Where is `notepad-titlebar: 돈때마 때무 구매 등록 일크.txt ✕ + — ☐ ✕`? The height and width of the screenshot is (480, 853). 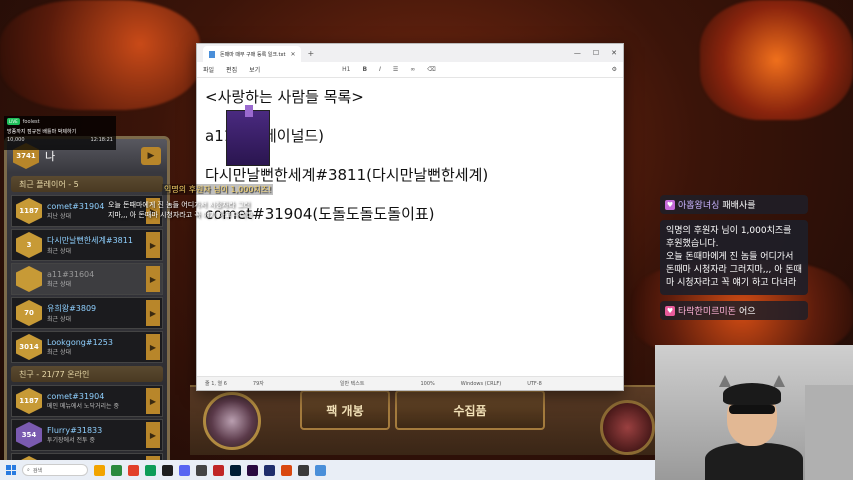
notepad-titlebar: 돈때마 때무 구매 등록 일크.txt ✕ + — ☐ ✕ is located at coordinates (410, 53).